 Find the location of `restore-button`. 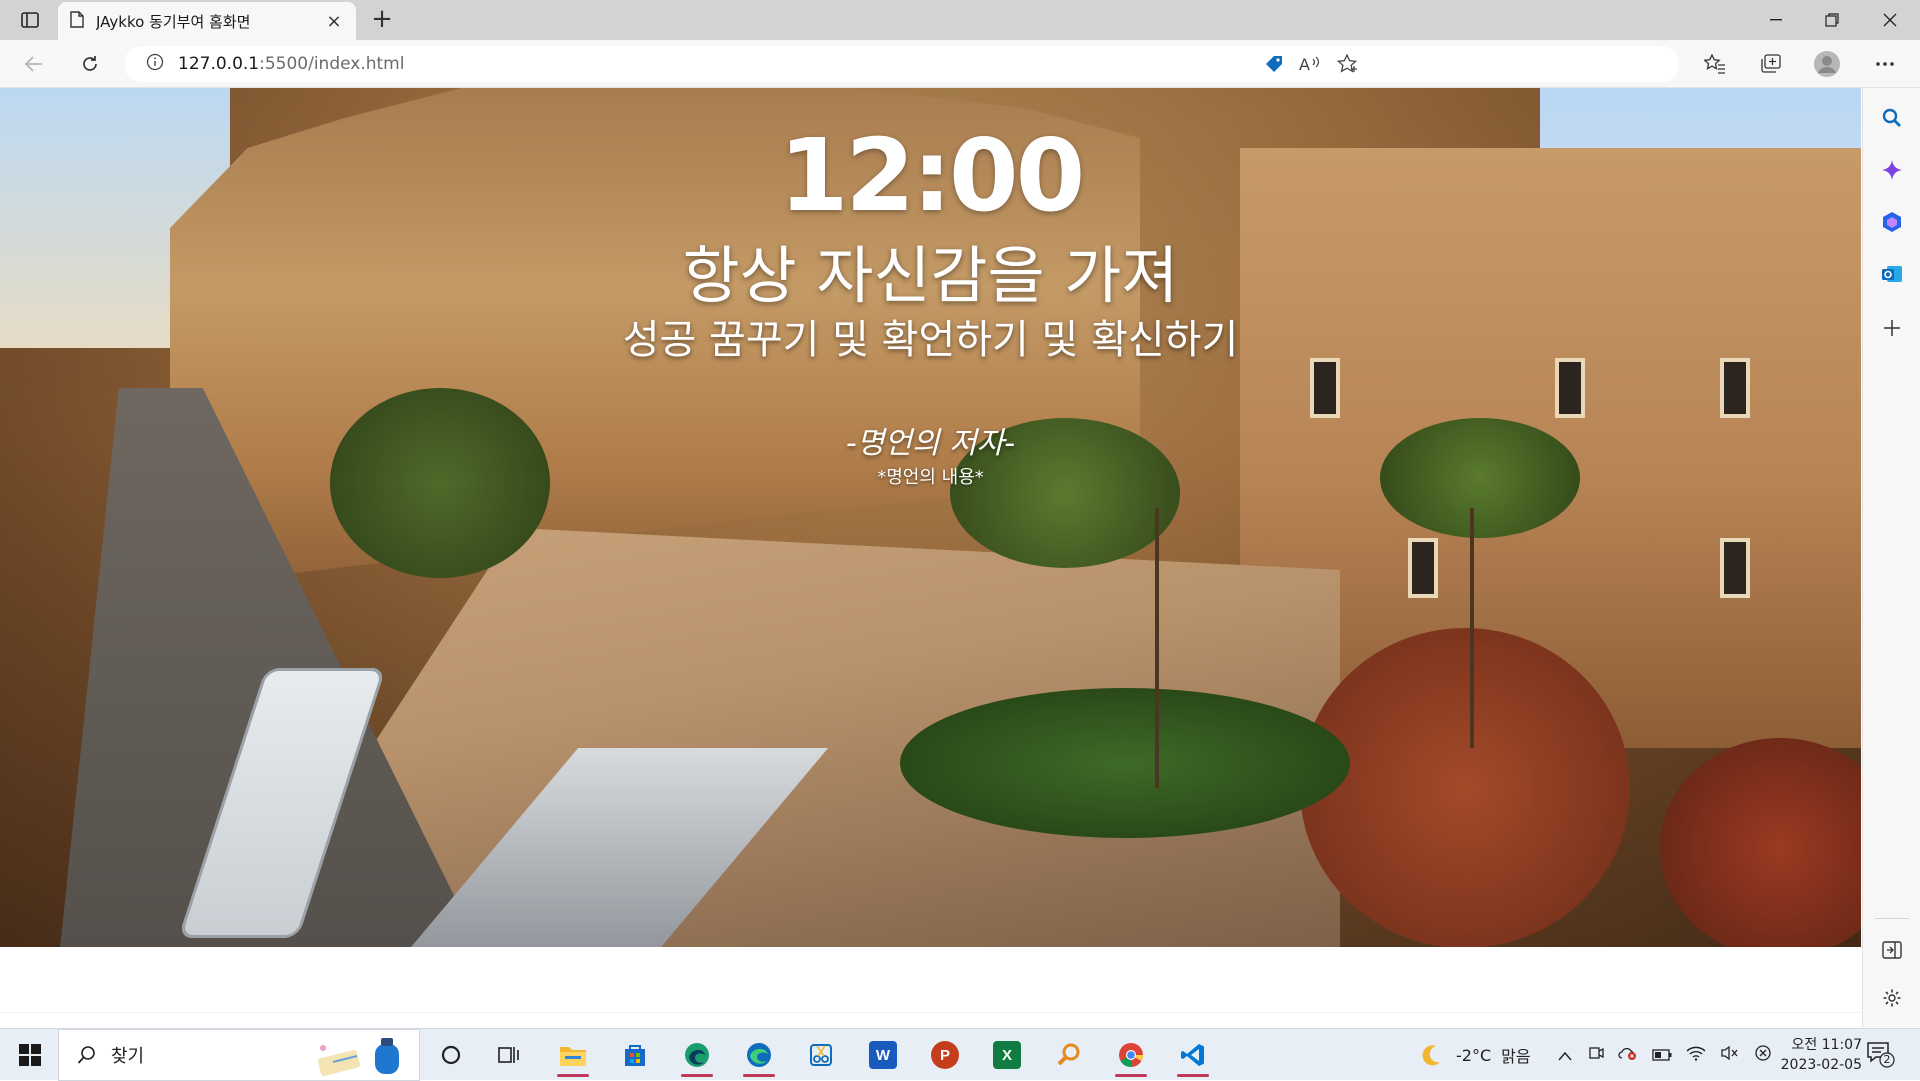

restore-button is located at coordinates (1832, 20).